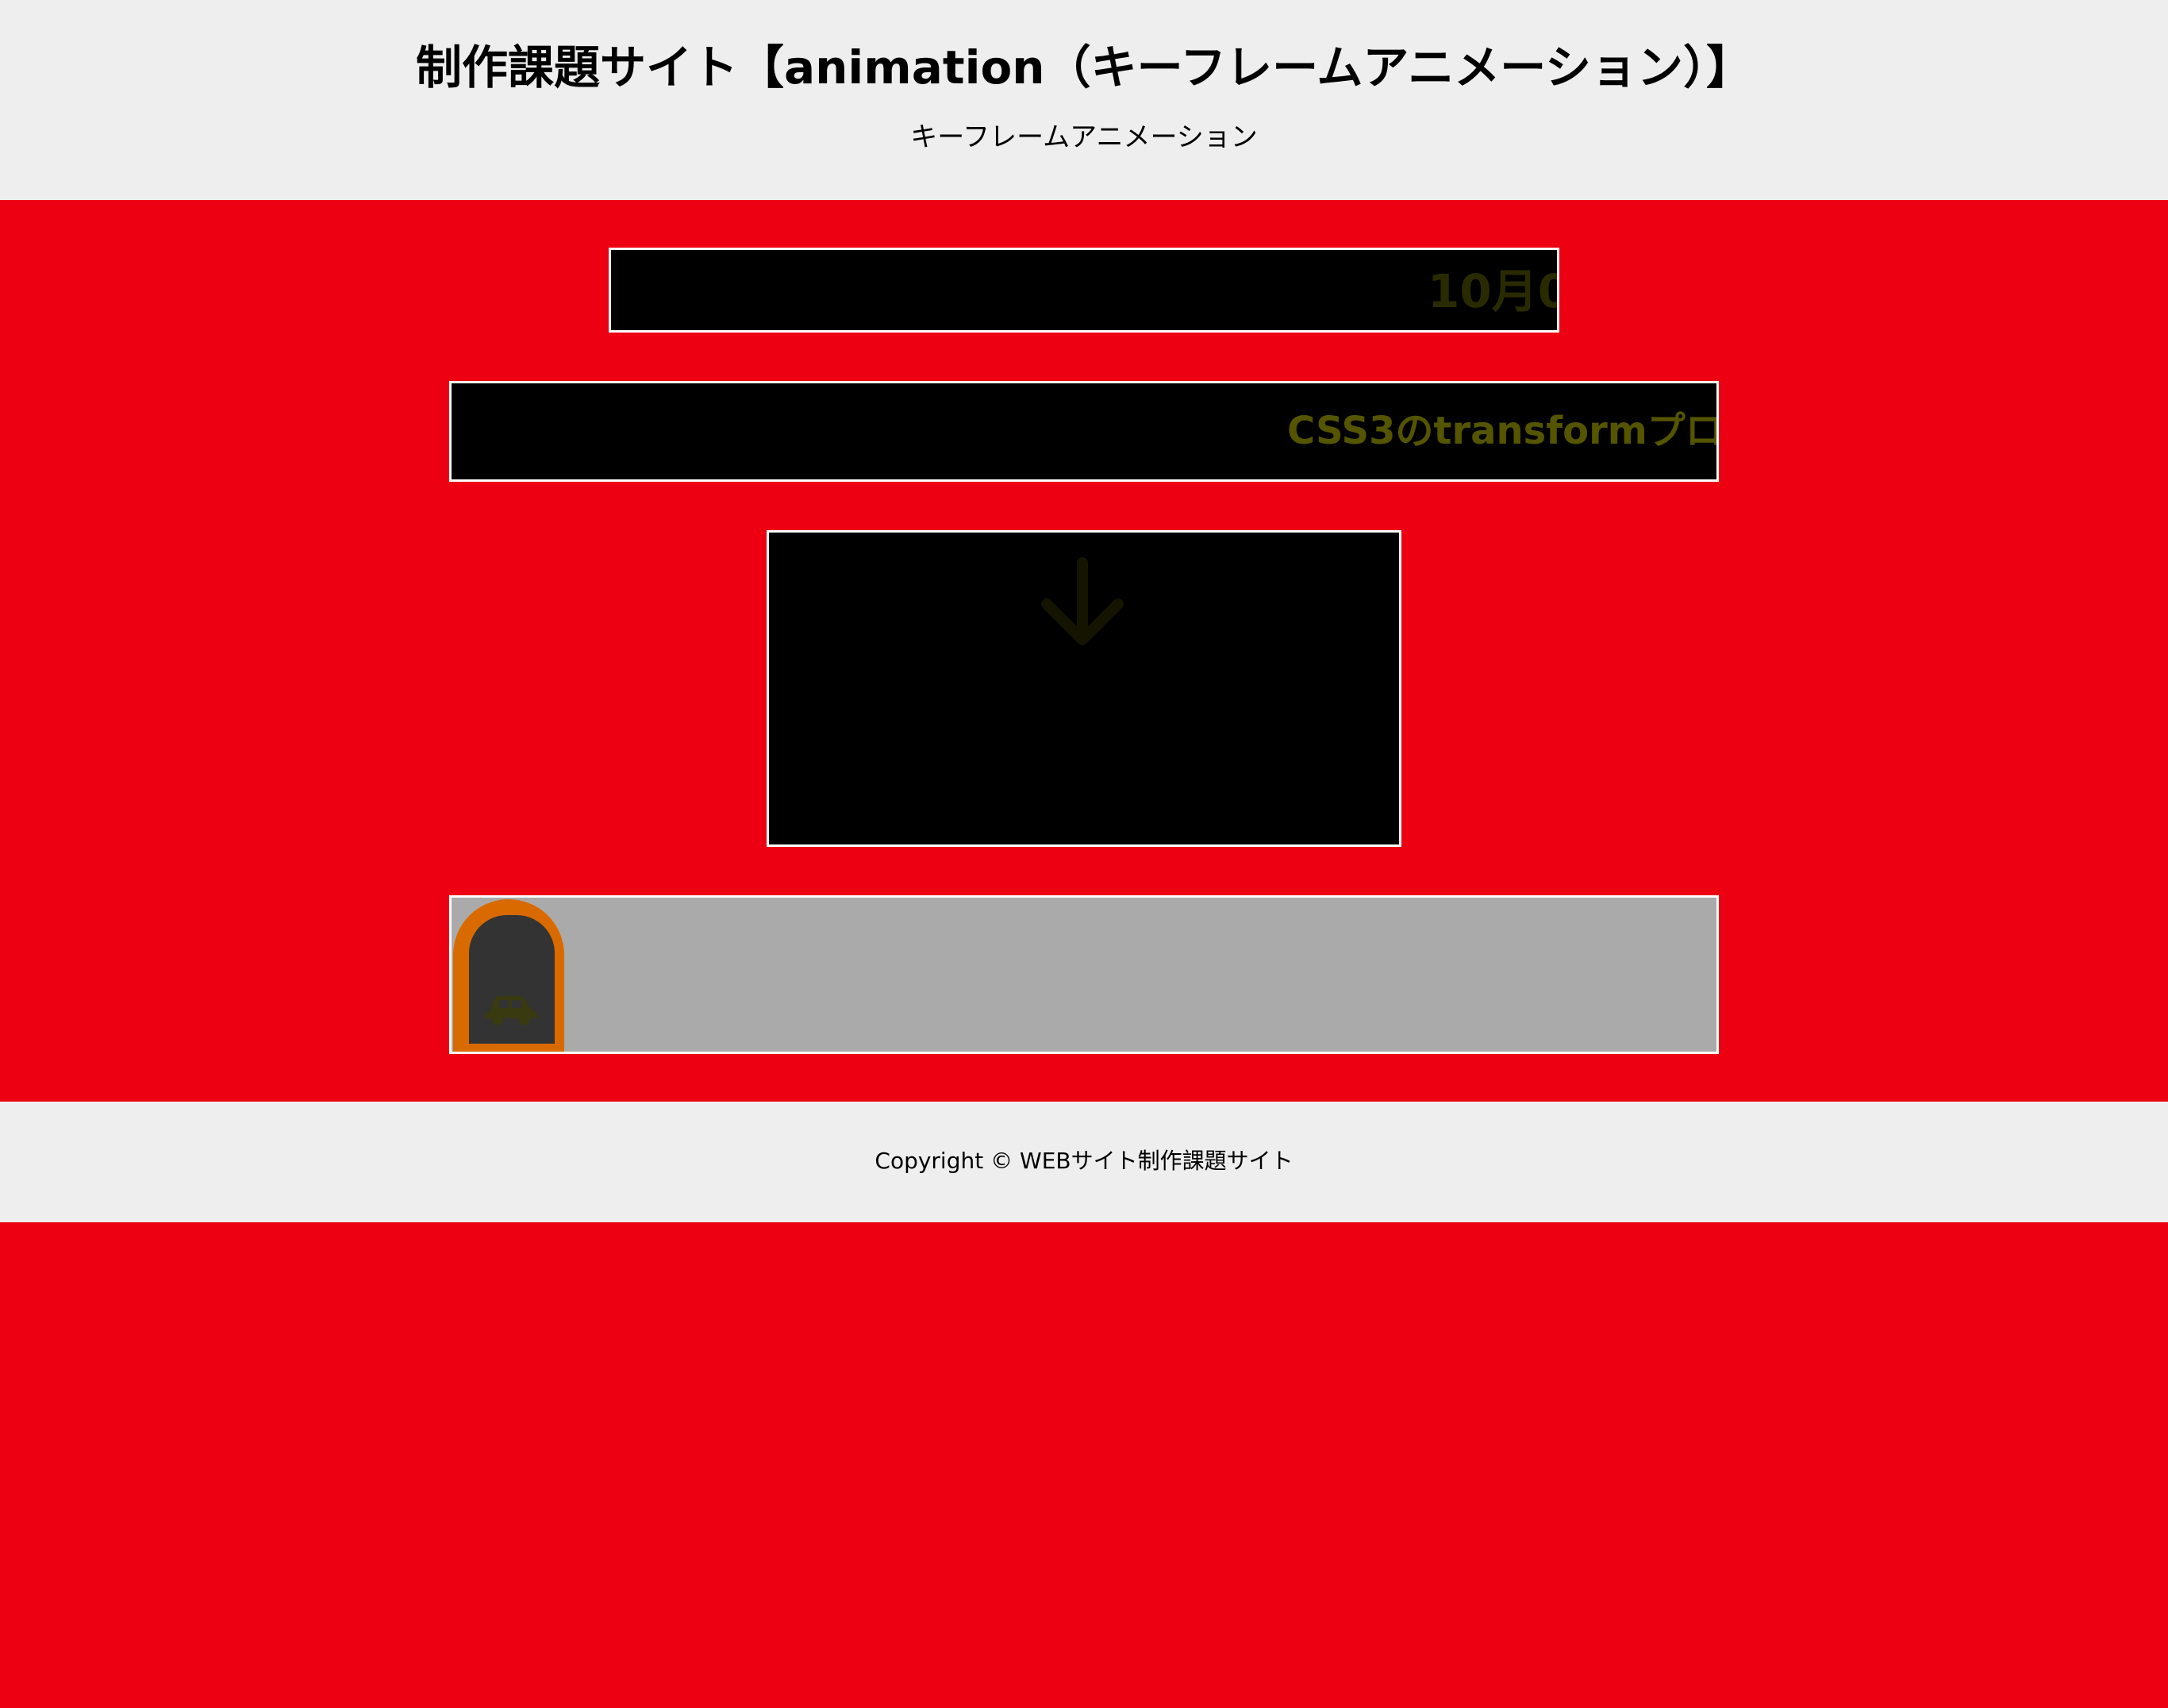  I want to click on car-icon, so click(511, 1010).